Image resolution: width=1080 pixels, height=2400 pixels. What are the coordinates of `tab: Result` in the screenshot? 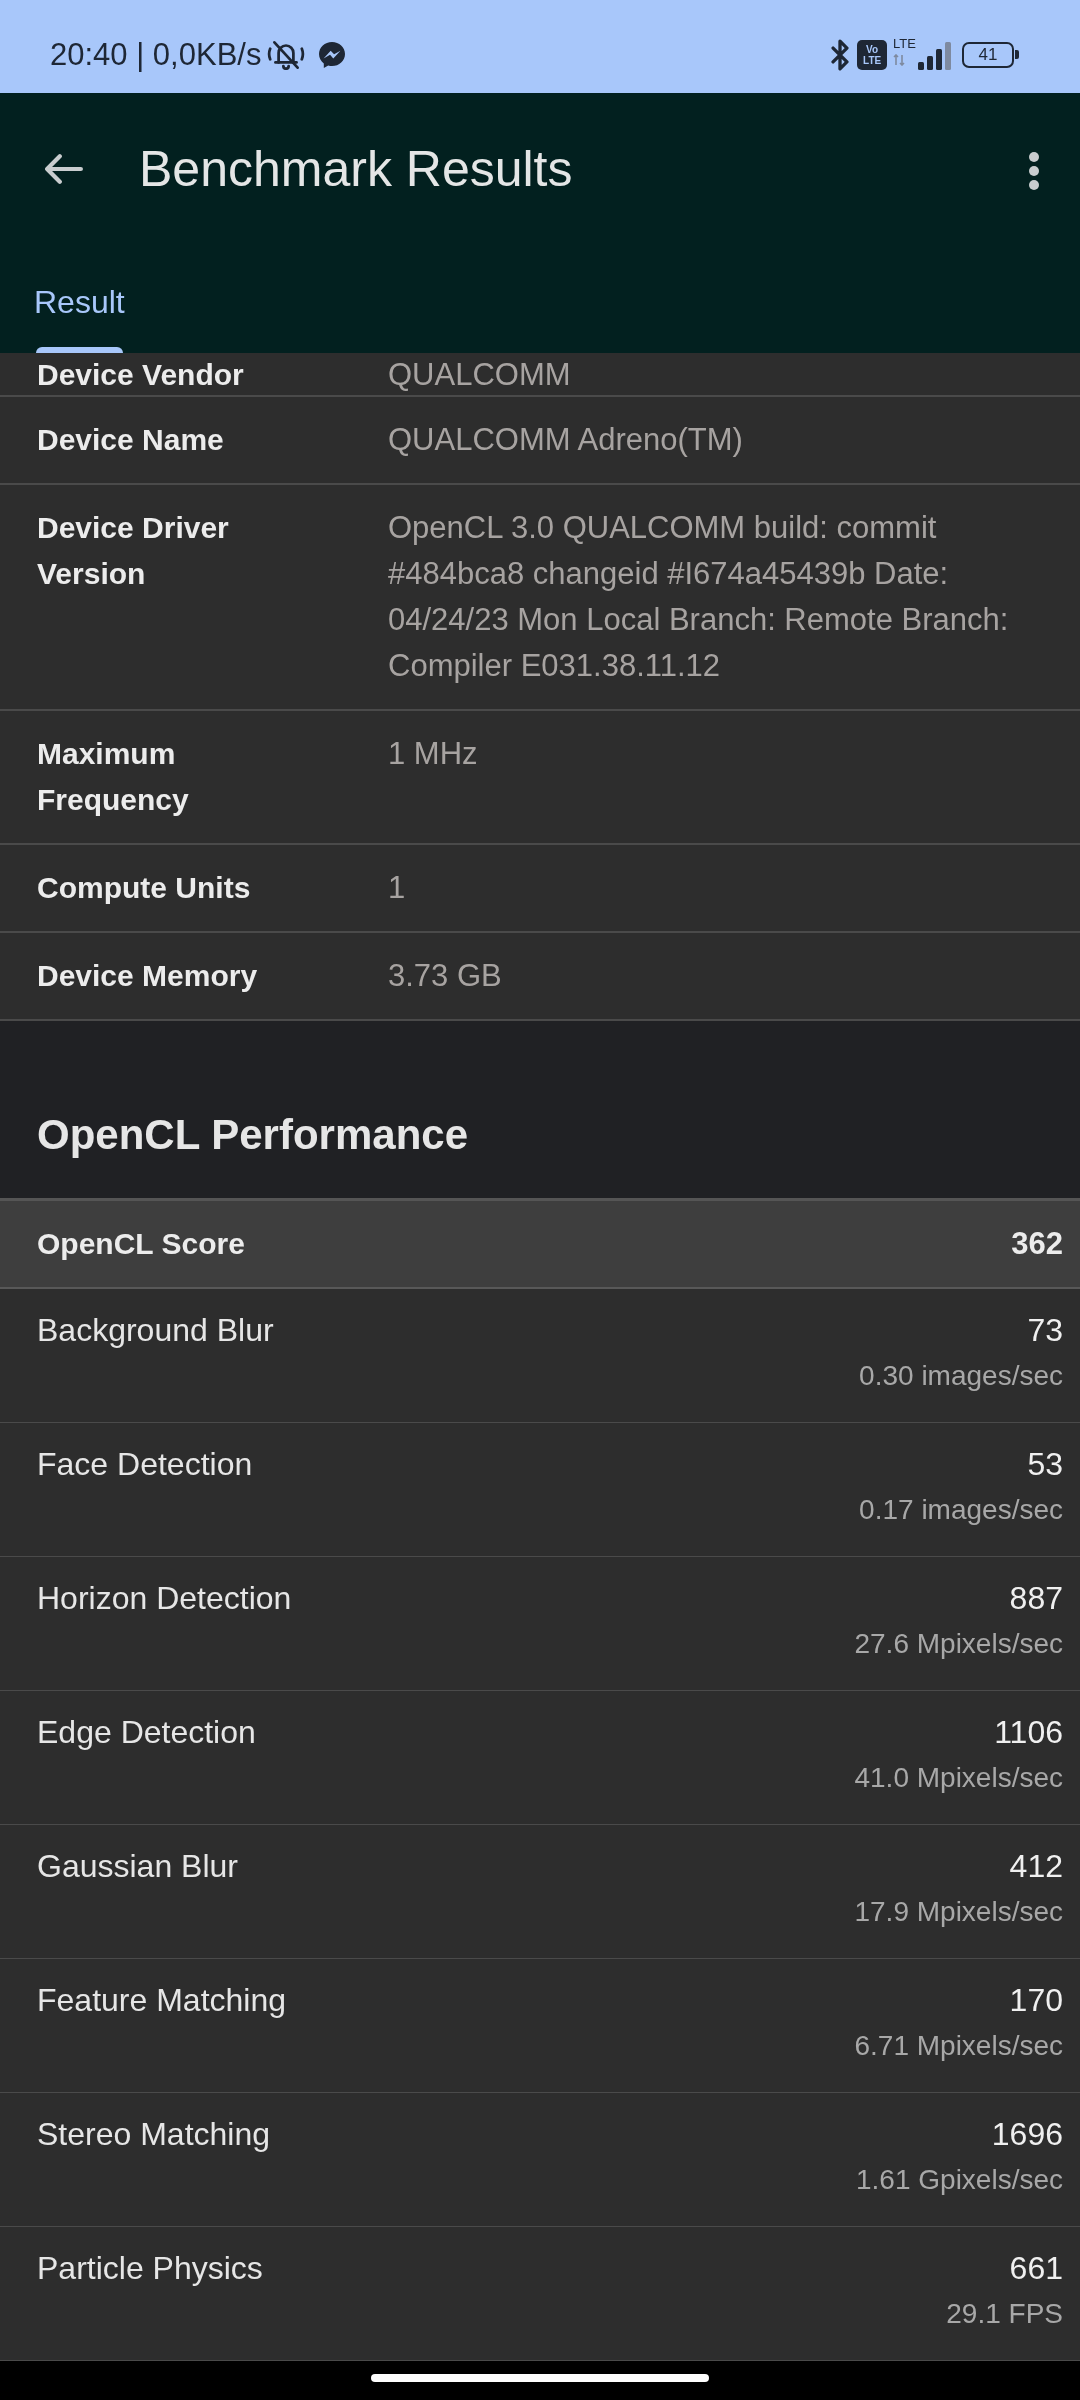 It's located at (79, 299).